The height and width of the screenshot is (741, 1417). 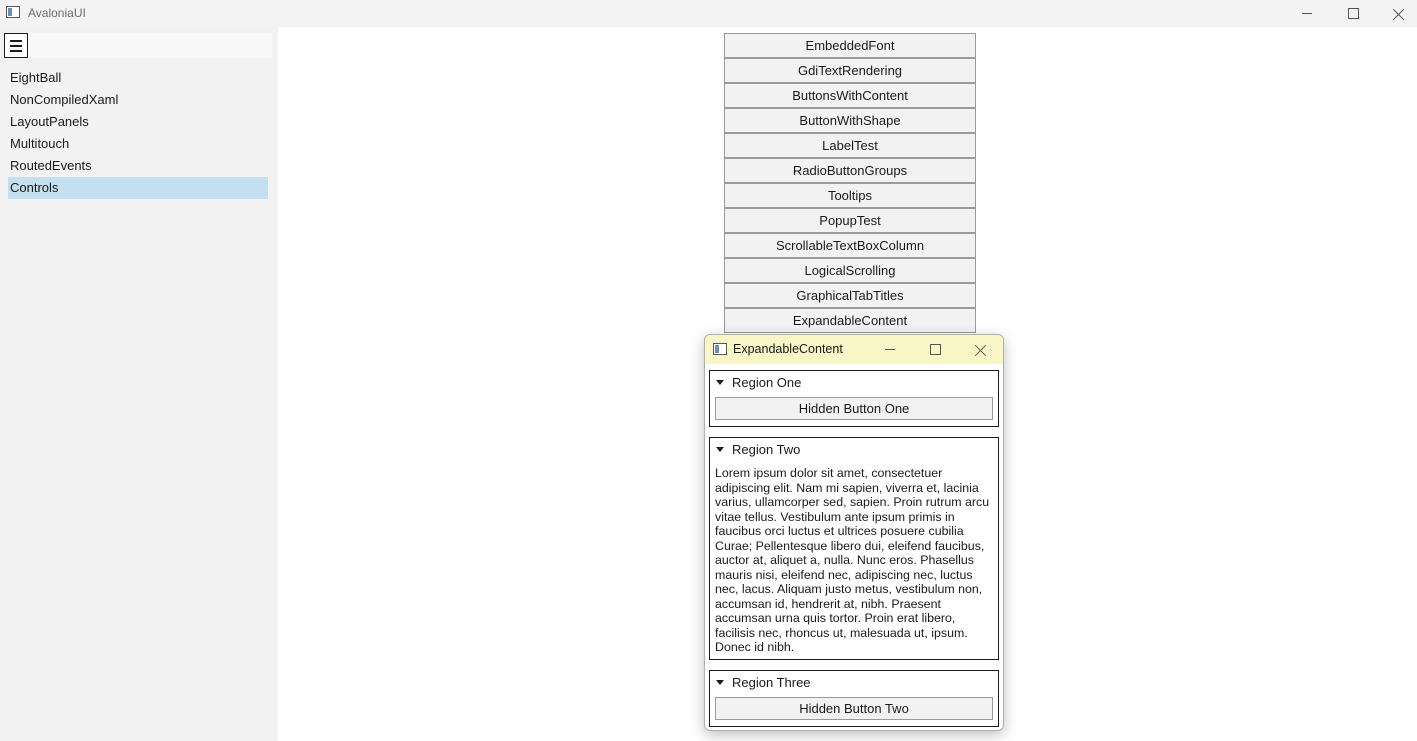 I want to click on radiobuttongroups-button: RadioButtonGroups, so click(x=850, y=170).